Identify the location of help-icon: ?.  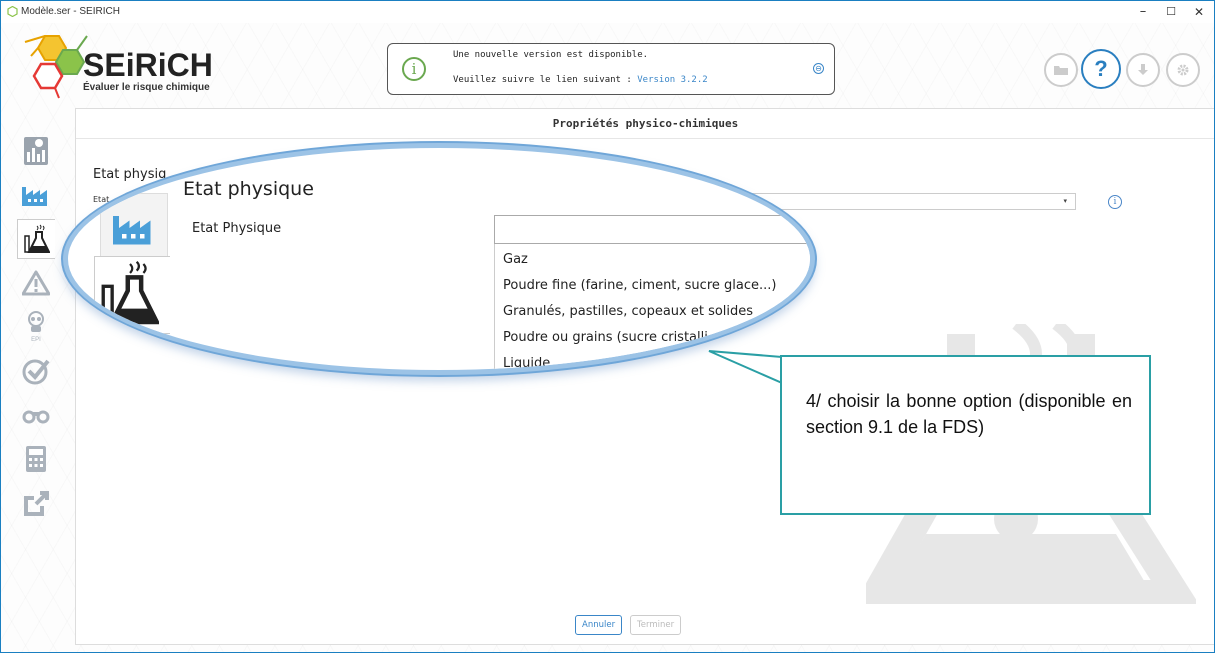
(1101, 68).